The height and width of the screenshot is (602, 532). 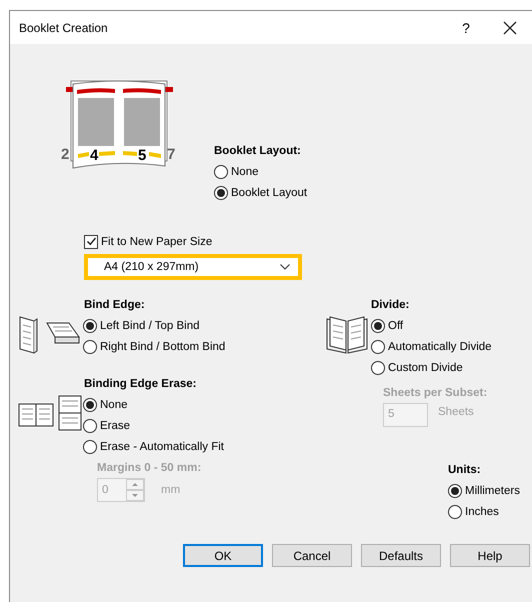 I want to click on option-label: Millimeters, so click(x=492, y=490).